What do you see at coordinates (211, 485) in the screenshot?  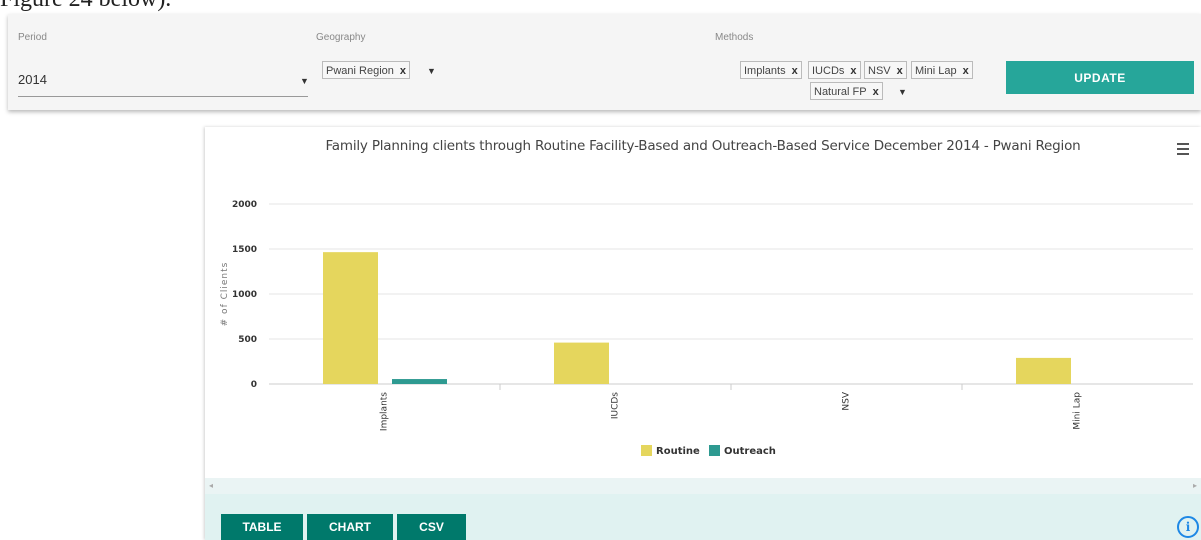 I see `scroll-left-icon: ◂` at bounding box center [211, 485].